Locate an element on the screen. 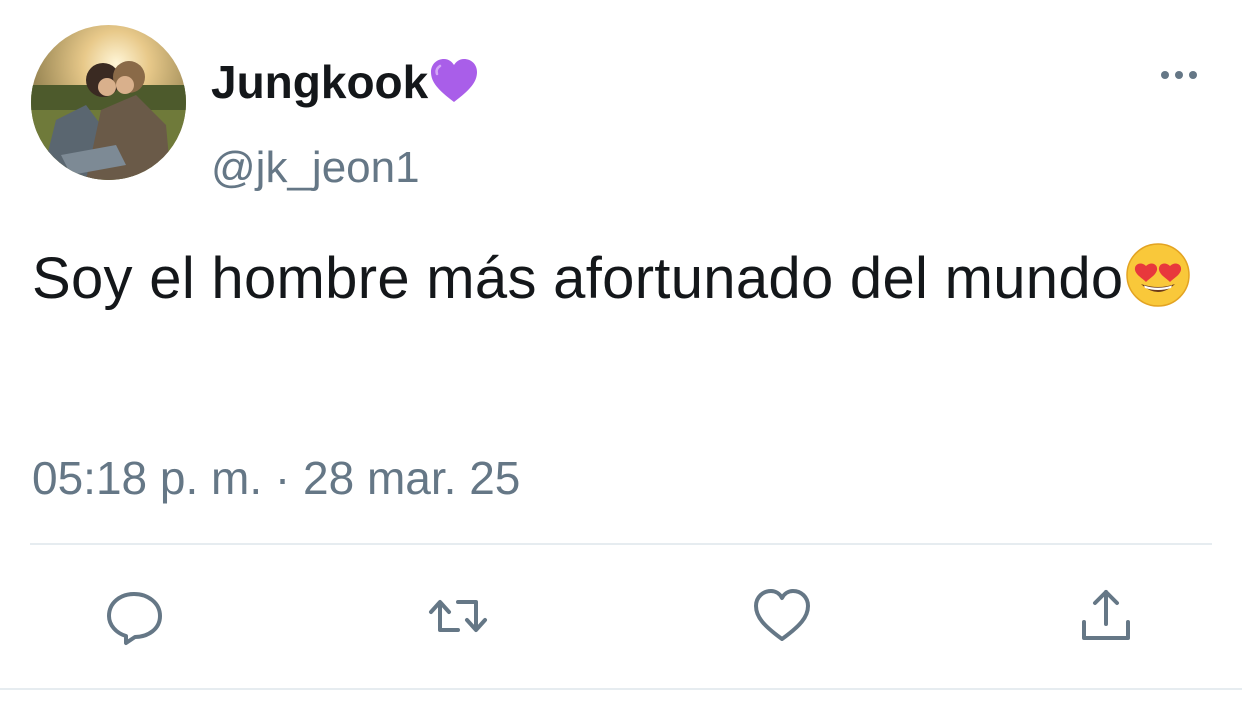 The width and height of the screenshot is (1242, 708). share-button is located at coordinates (1106, 616).